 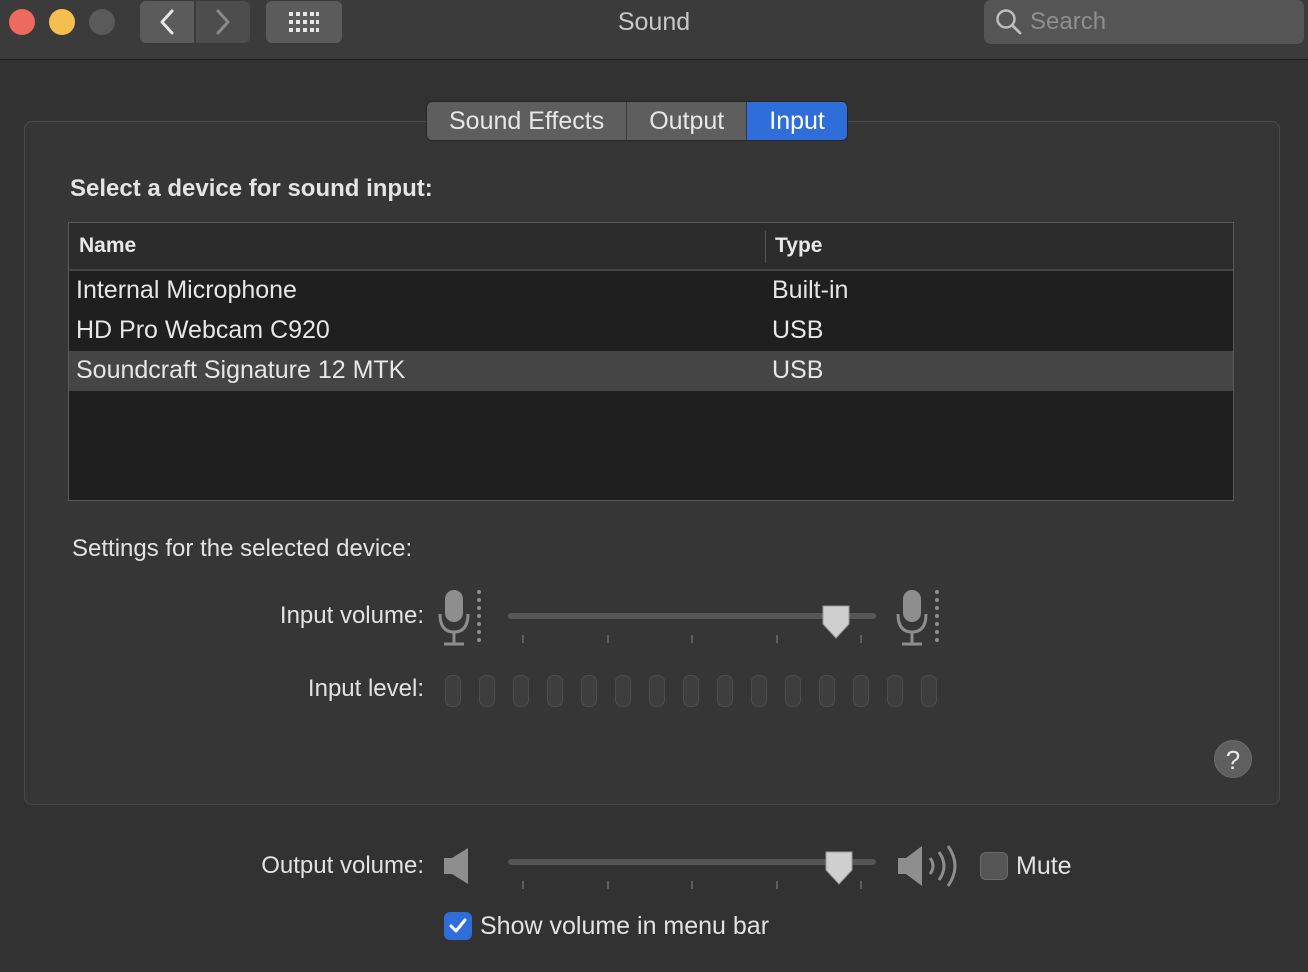 What do you see at coordinates (917, 618) in the screenshot?
I see `microphone-high-icon` at bounding box center [917, 618].